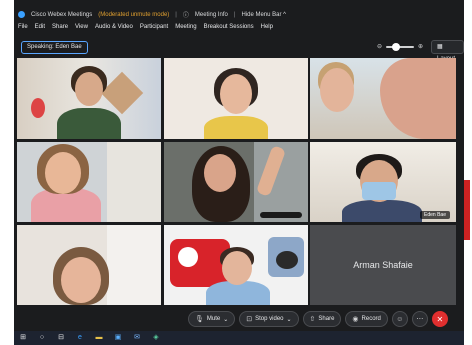  What do you see at coordinates (137, 338) in the screenshot?
I see `mail-icon: ✉` at bounding box center [137, 338].